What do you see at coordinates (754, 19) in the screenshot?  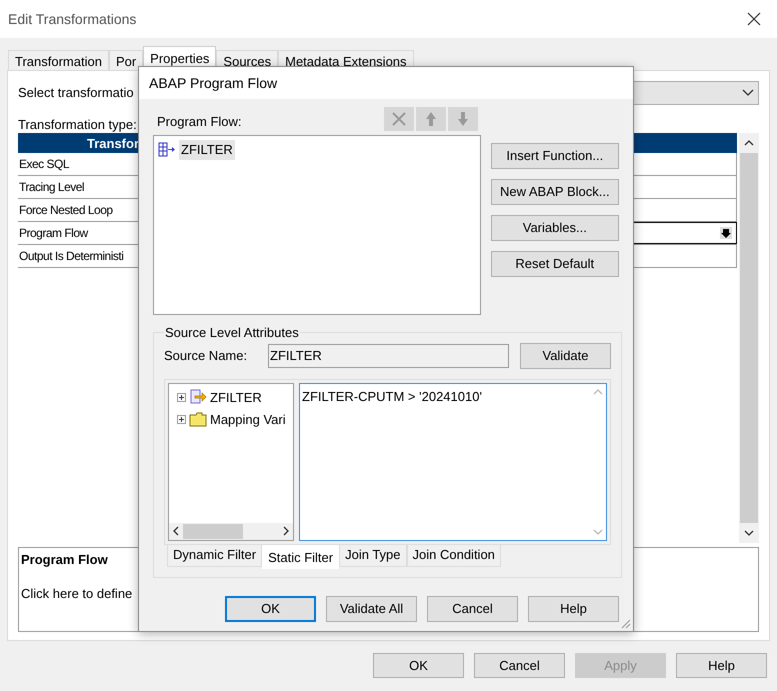 I see `close-icon` at bounding box center [754, 19].